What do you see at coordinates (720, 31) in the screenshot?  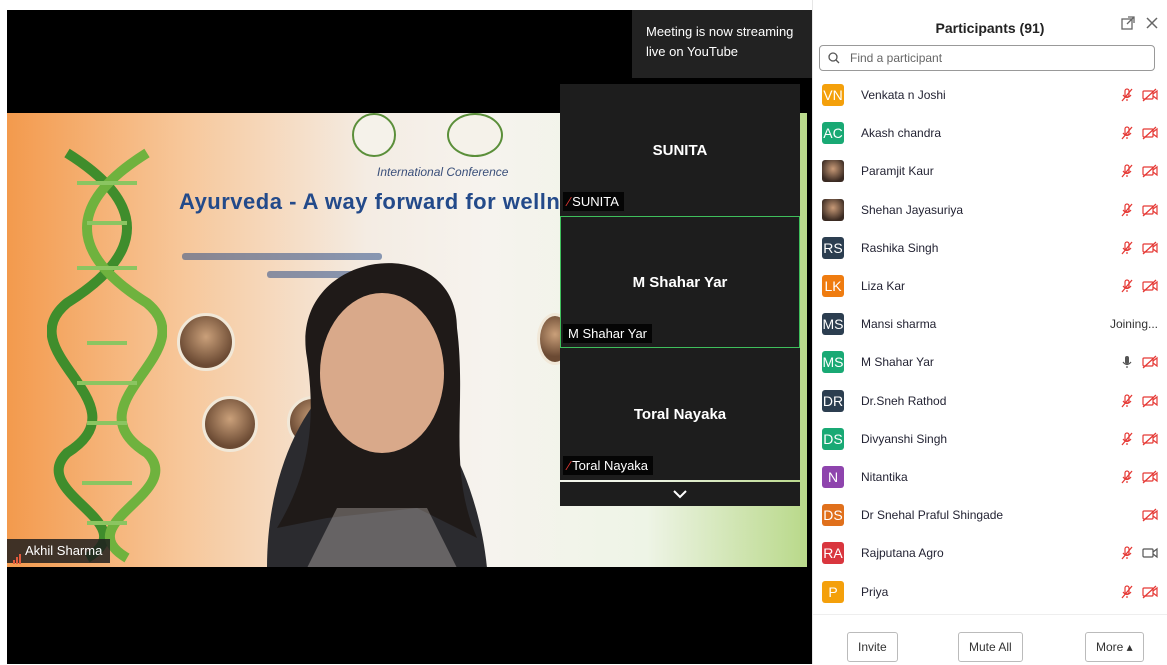 I see `notification-line: Meeting is now streaming` at bounding box center [720, 31].